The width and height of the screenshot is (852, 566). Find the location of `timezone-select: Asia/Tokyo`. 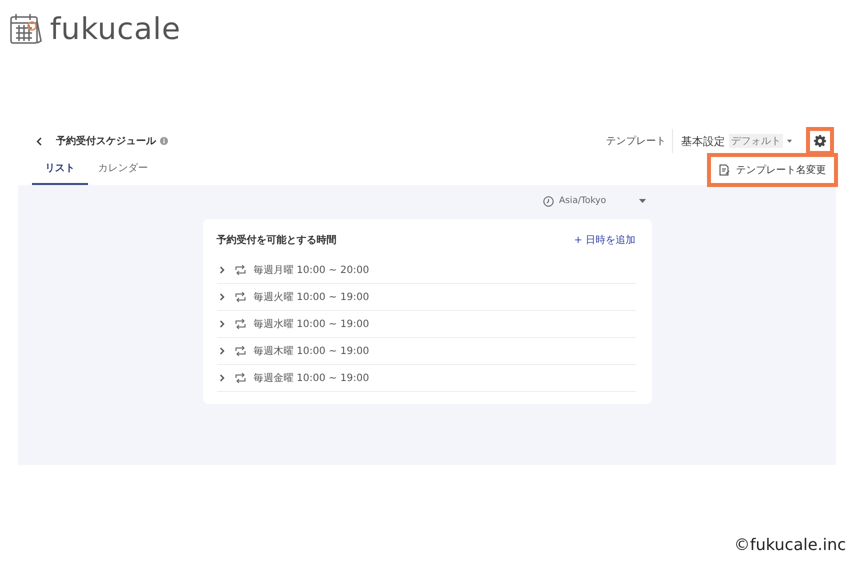

timezone-select: Asia/Tokyo is located at coordinates (594, 201).